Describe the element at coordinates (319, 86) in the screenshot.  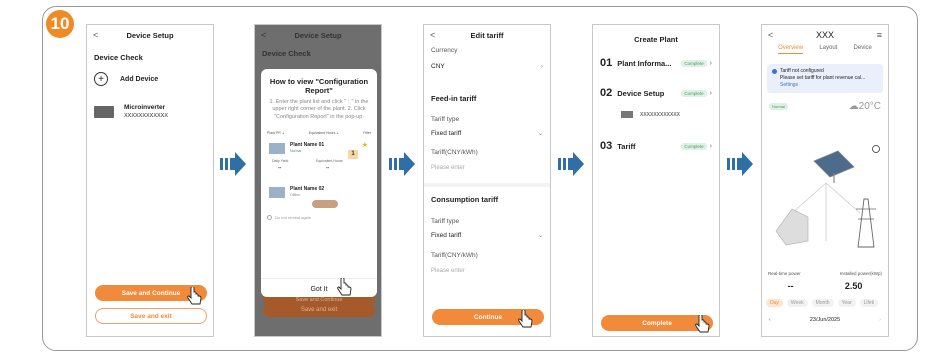
I see `modal-title: How to view "Configuration Report"` at that location.